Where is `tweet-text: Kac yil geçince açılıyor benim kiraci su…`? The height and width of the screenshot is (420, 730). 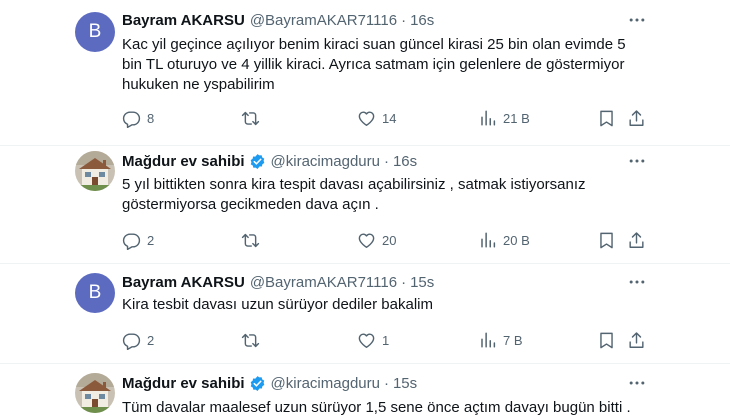 tweet-text: Kac yil geçince açılıyor benim kiraci su… is located at coordinates (387, 65).